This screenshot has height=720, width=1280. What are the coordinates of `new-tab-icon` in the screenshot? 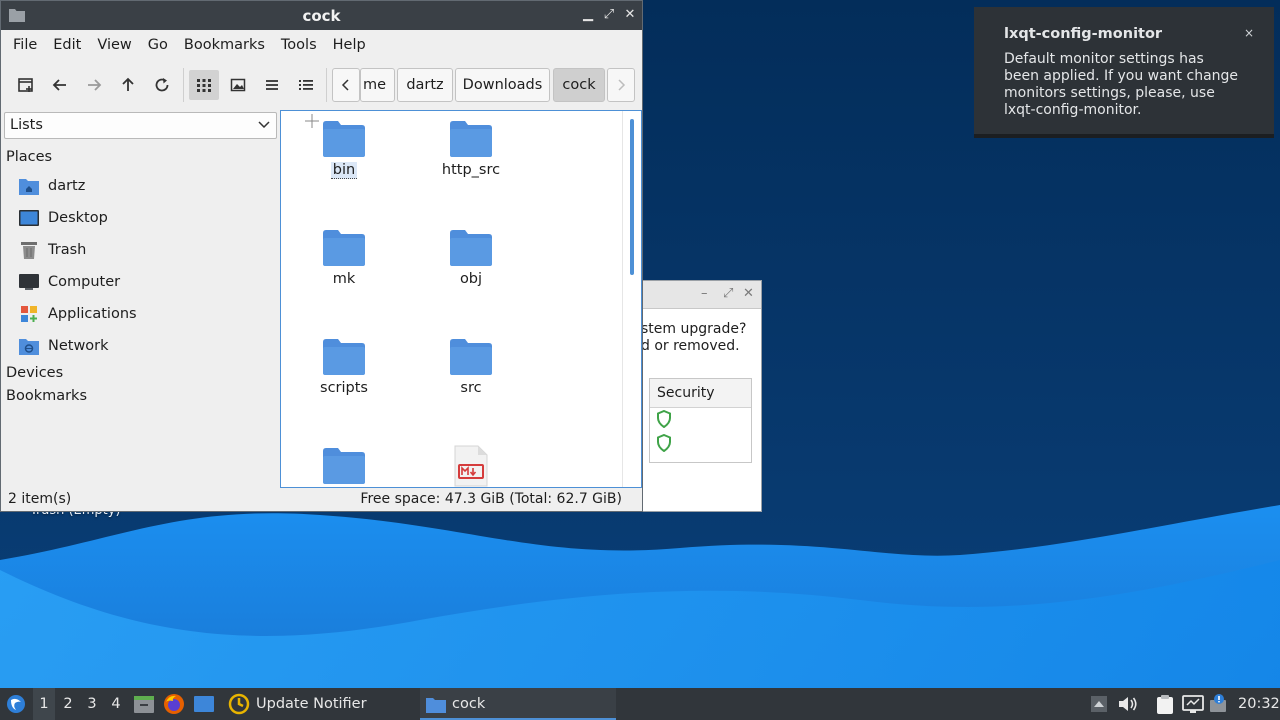 It's located at (25, 85).